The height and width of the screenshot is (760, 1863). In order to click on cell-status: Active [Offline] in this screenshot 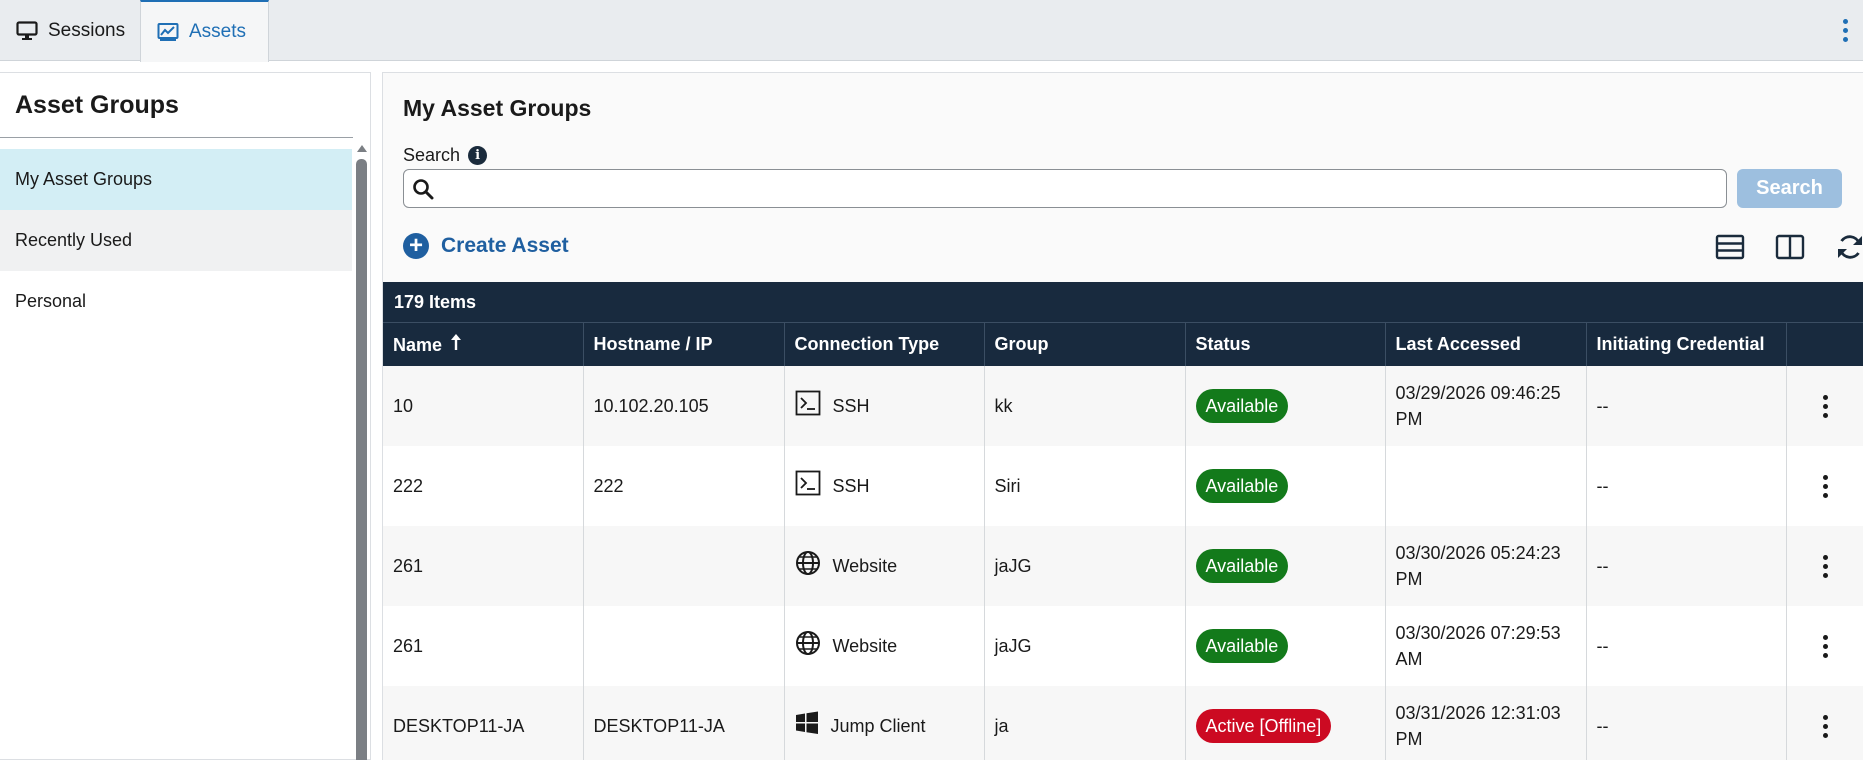, I will do `click(1285, 723)`.